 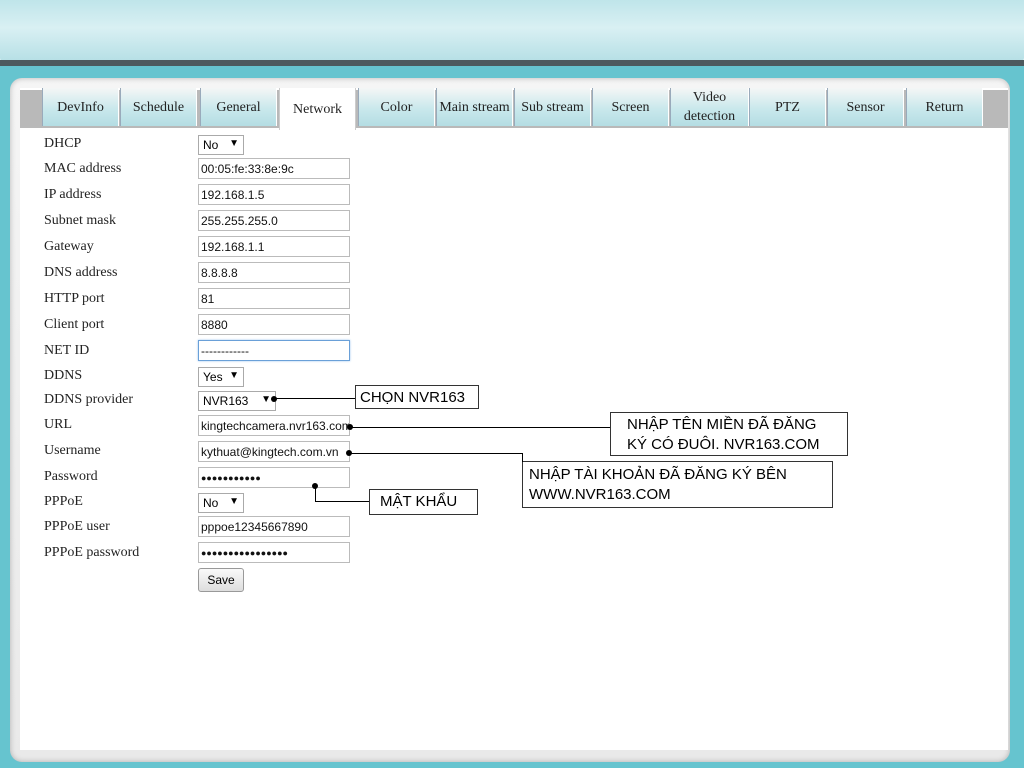 What do you see at coordinates (80, 220) in the screenshot?
I see `subnet-mask-label: Subnet mask` at bounding box center [80, 220].